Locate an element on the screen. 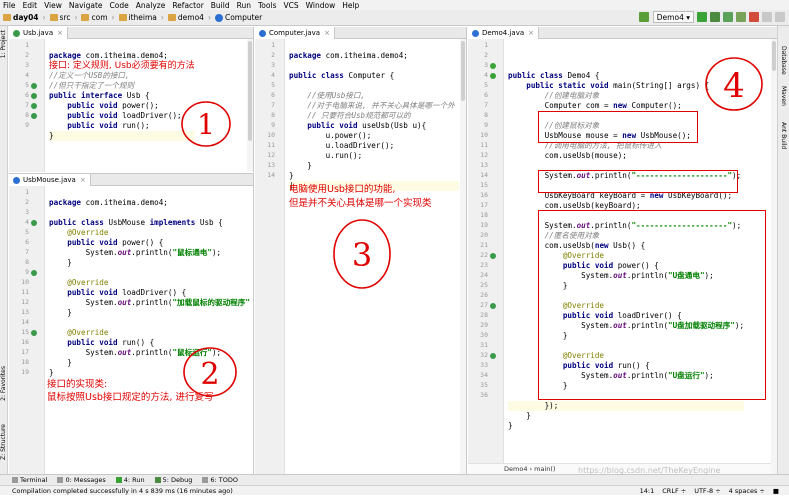 The width and height of the screenshot is (789, 496). tool-messages: 0: Messages is located at coordinates (81, 480).